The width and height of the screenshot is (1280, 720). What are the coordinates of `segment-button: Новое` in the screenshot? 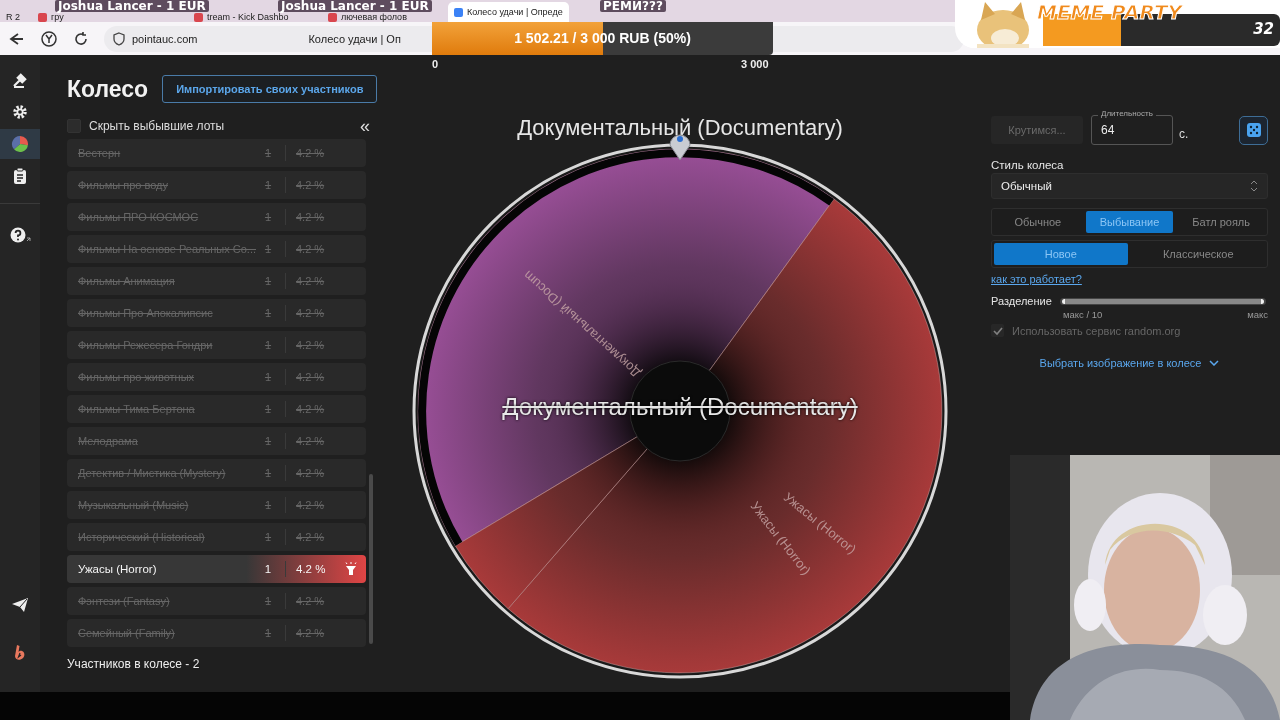 It's located at (1061, 254).